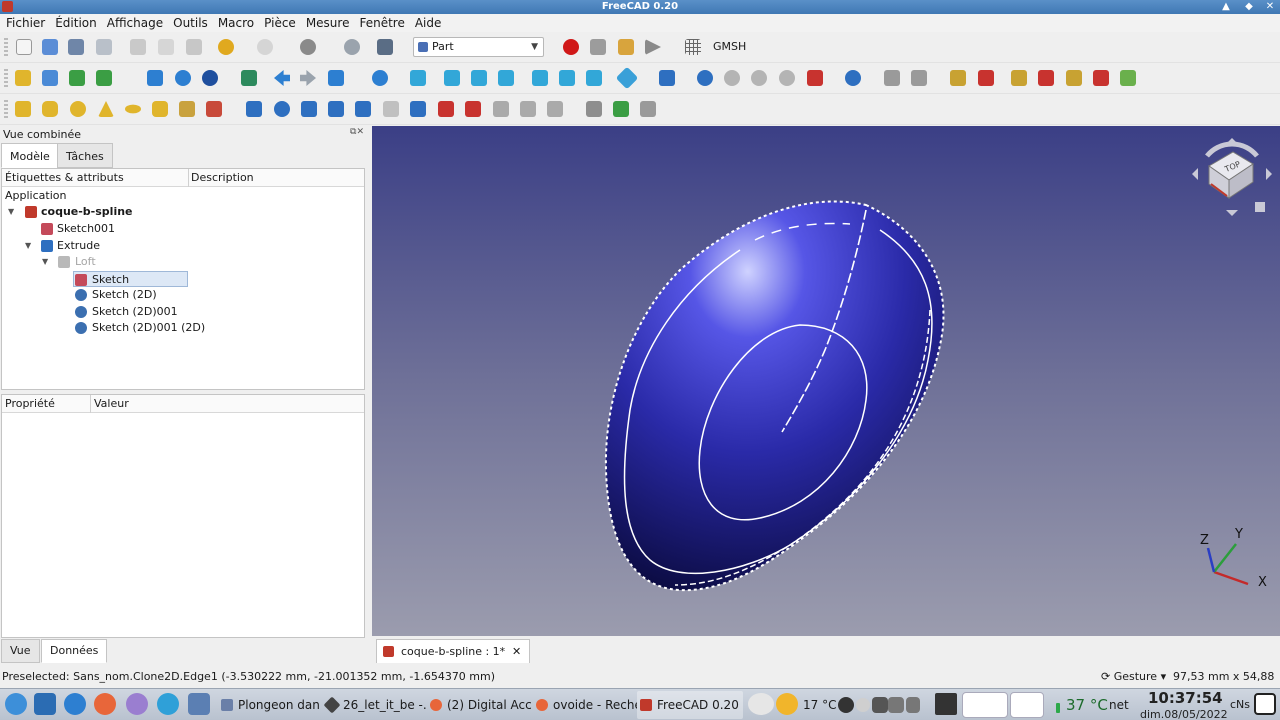  What do you see at coordinates (168, 704) in the screenshot?
I see `app-launcher-icon` at bounding box center [168, 704].